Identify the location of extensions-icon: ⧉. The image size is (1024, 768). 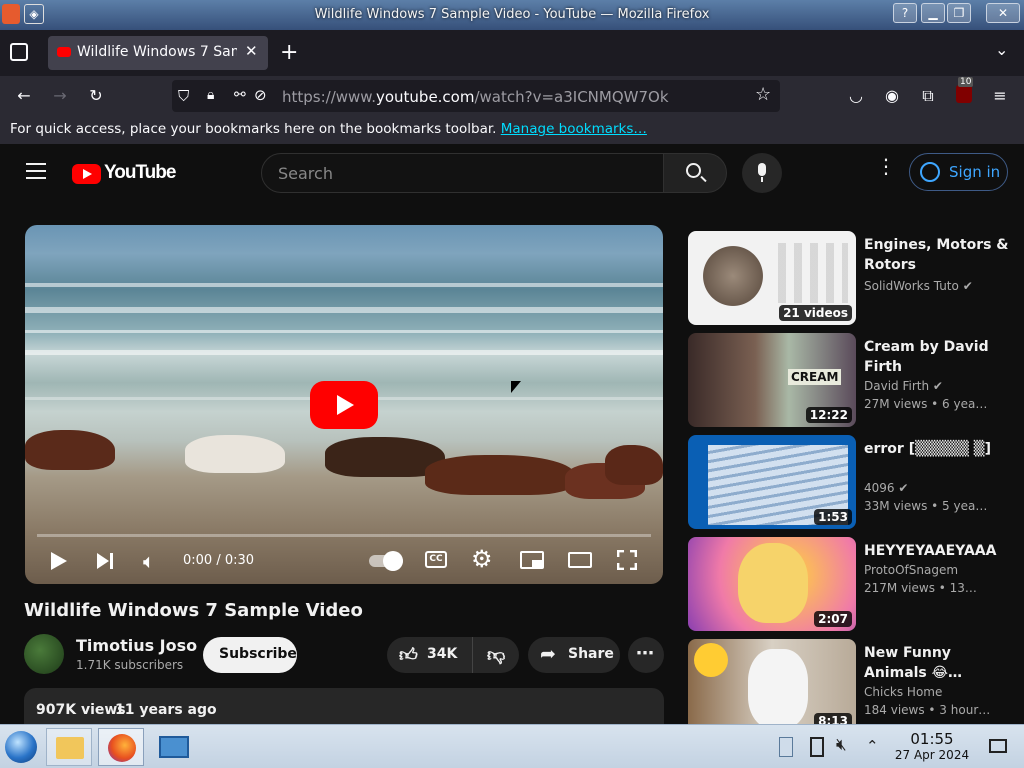
(928, 96).